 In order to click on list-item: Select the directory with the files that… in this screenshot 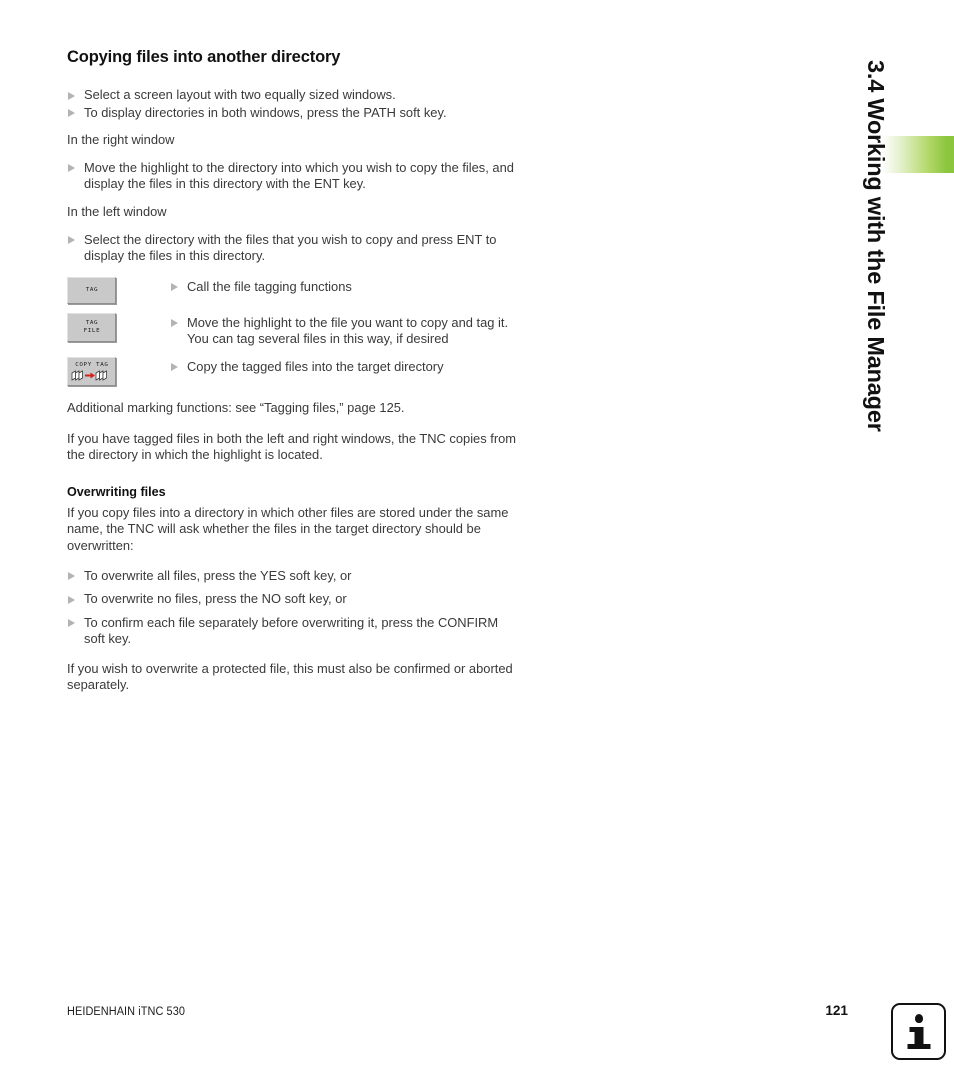, I will do `click(294, 248)`.